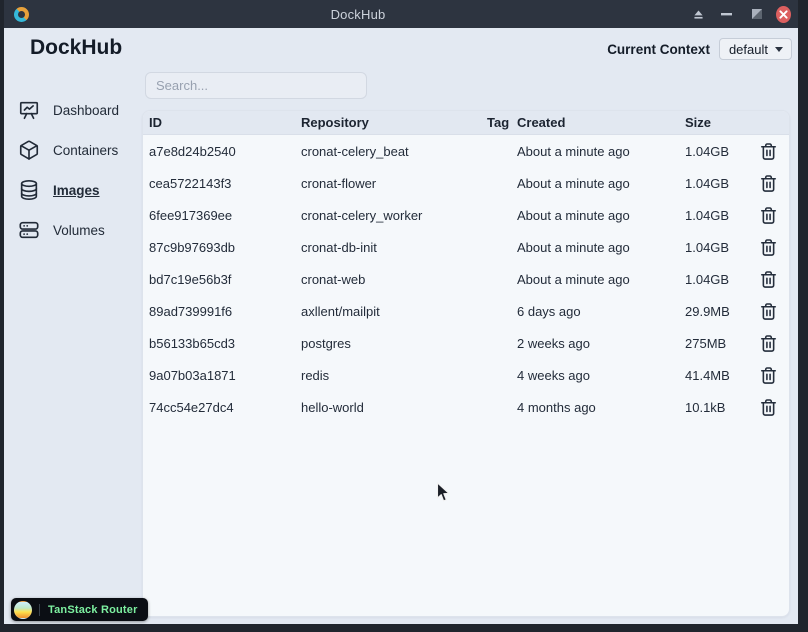  I want to click on cell-repository: cronat-celery_worker, so click(362, 215).